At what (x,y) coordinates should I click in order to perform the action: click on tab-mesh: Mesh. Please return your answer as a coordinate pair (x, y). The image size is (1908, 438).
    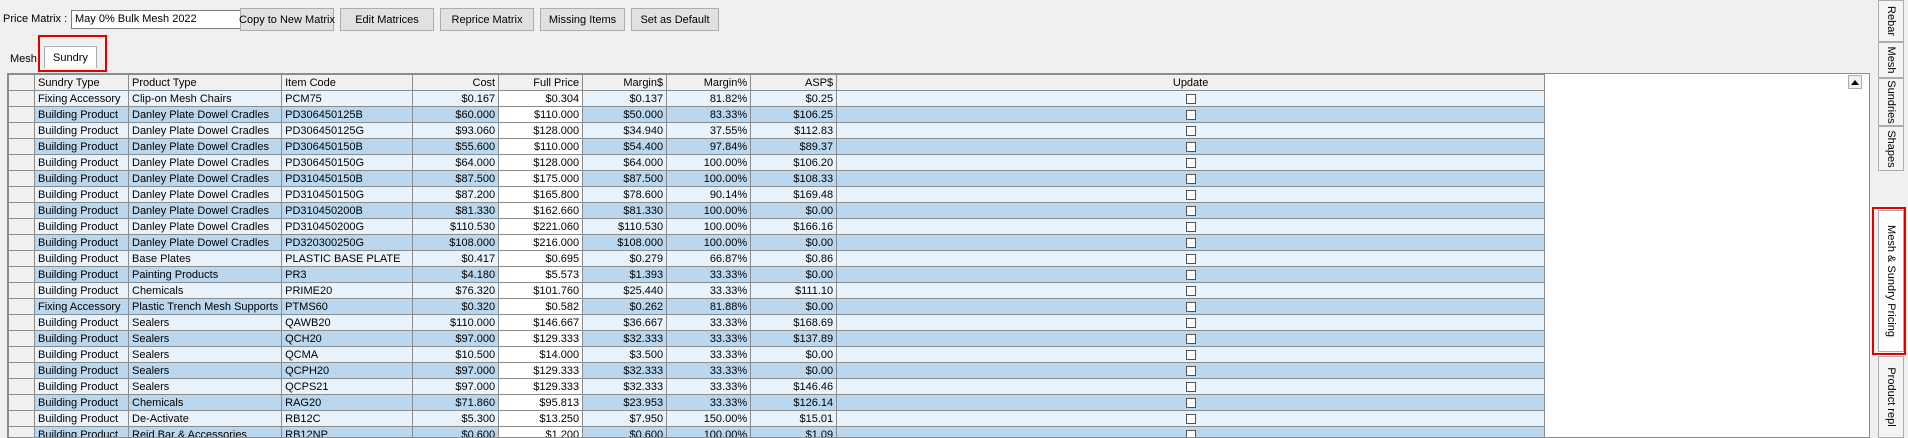
    Looking at the image, I should click on (23, 59).